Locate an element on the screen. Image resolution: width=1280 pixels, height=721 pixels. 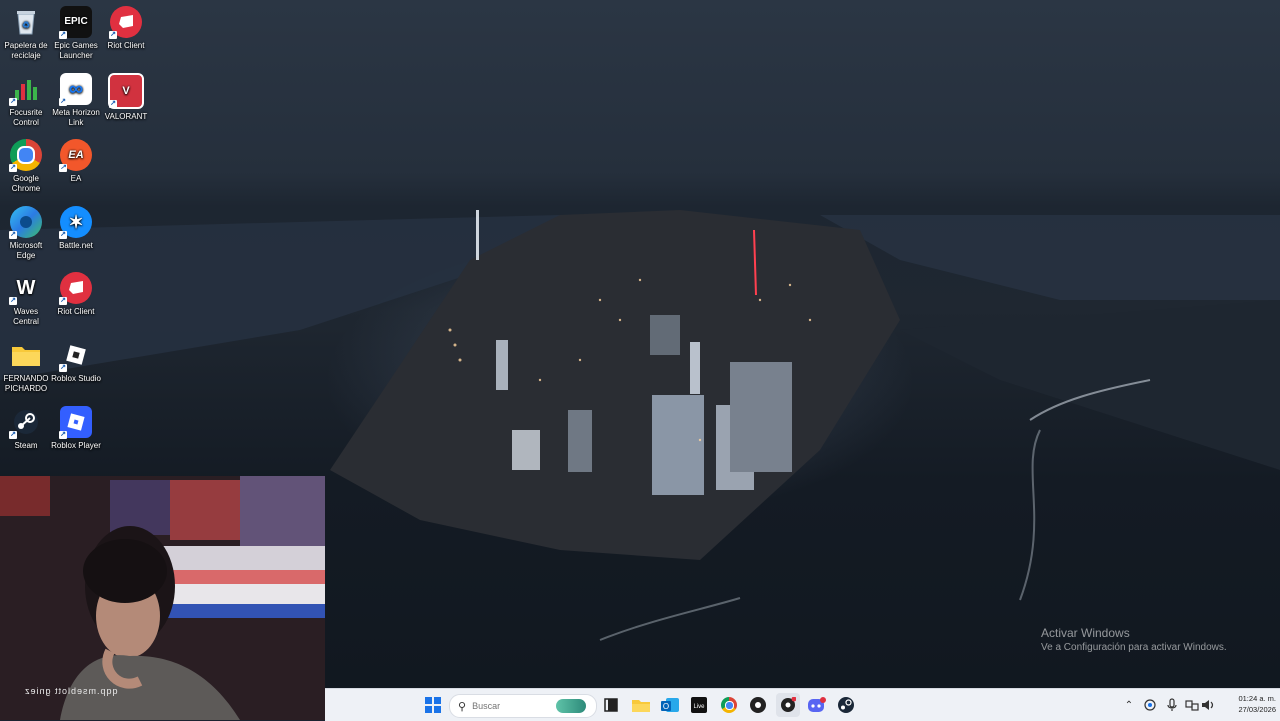
edge-icon: ↗ is located at coordinates (25, 222).